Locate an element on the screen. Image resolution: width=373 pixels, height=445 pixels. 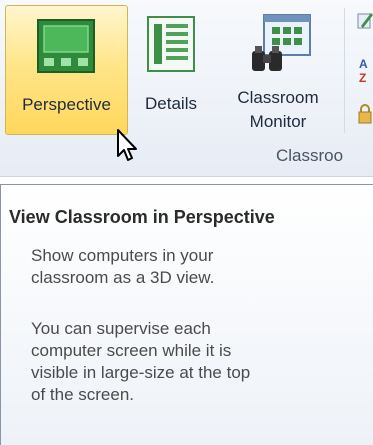
details-button: Details is located at coordinates (171, 70).